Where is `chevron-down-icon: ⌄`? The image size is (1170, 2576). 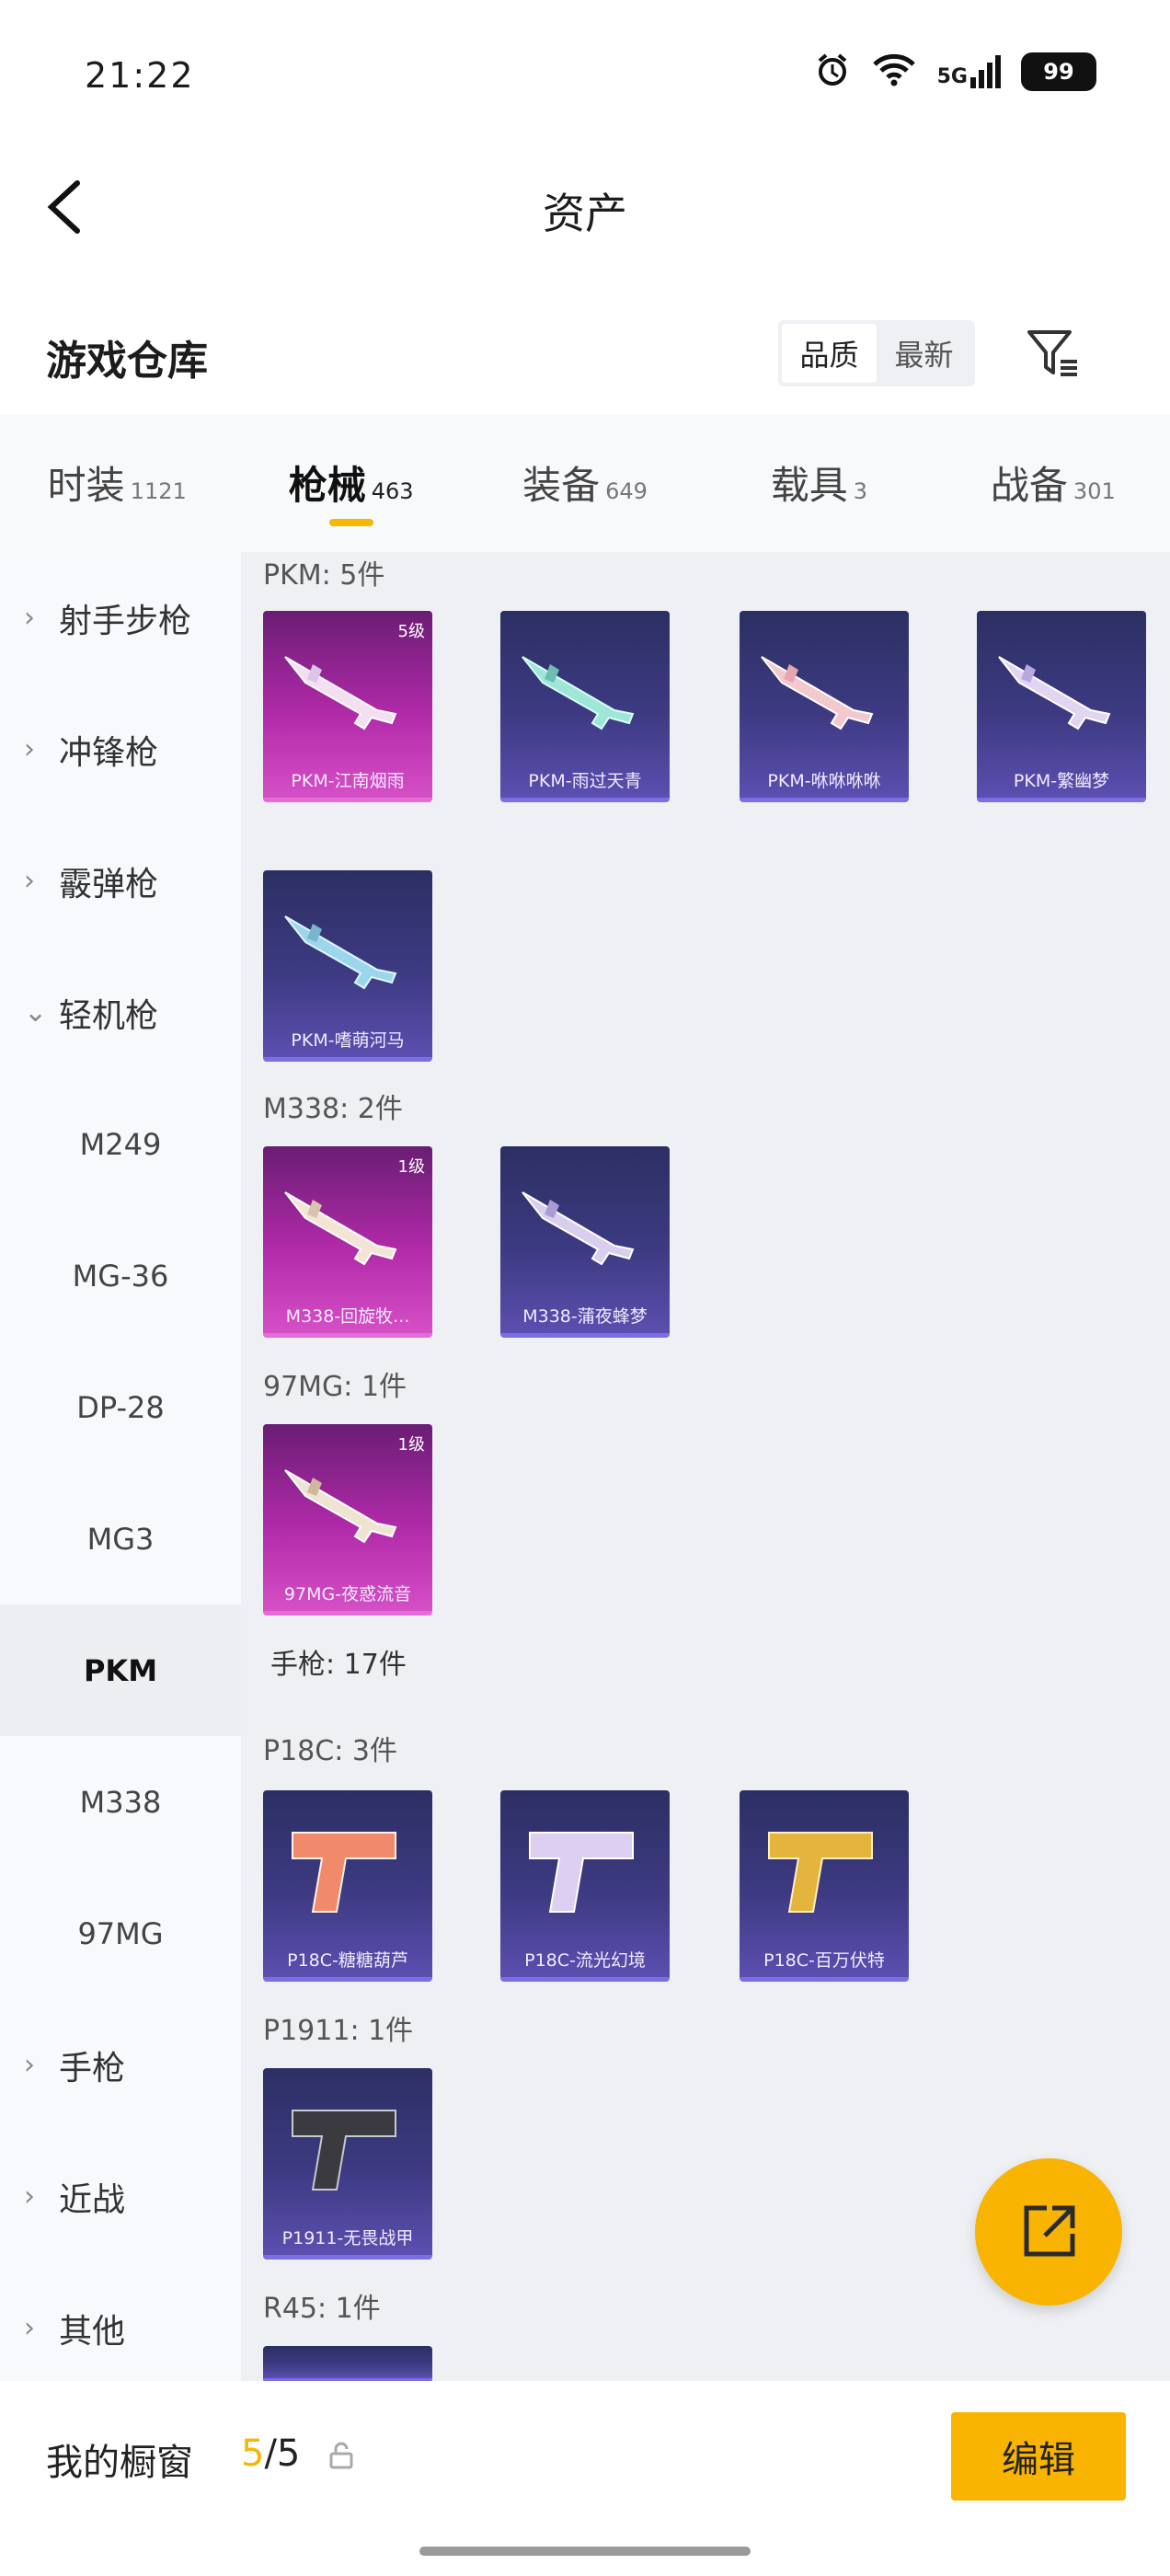 chevron-down-icon: ⌄ is located at coordinates (36, 1012).